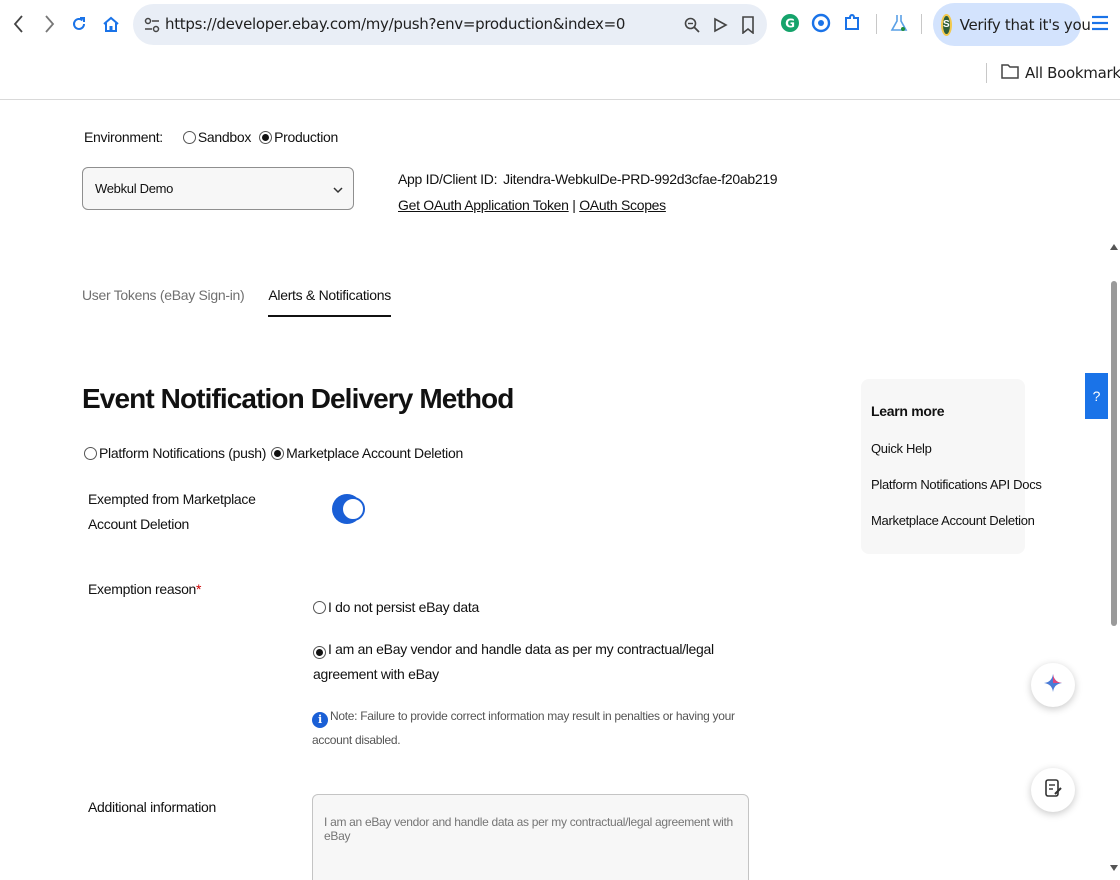  What do you see at coordinates (821, 23) in the screenshot?
I see `extension-icon` at bounding box center [821, 23].